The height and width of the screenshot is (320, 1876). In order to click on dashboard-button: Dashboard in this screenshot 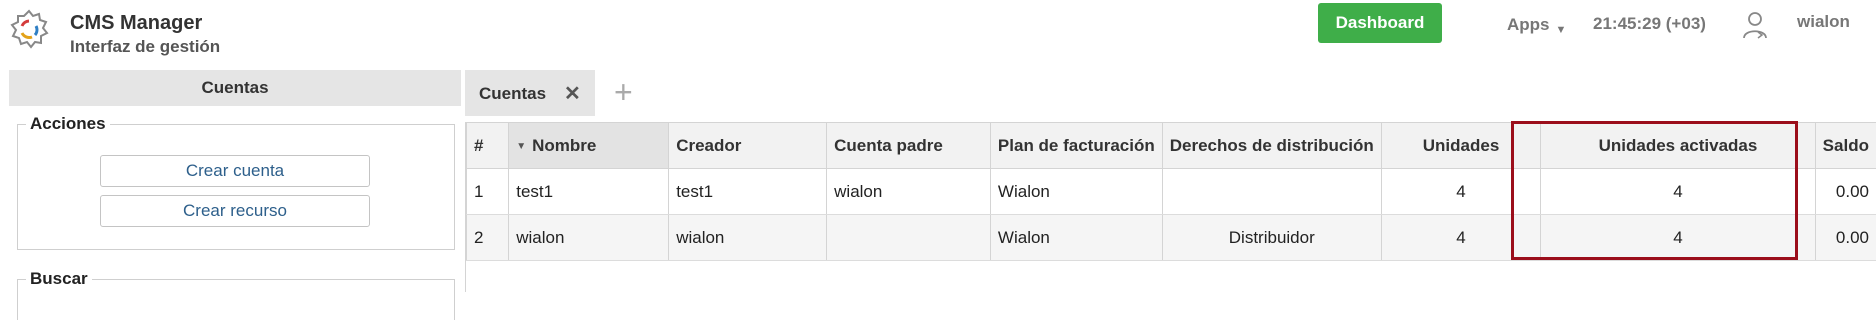, I will do `click(1380, 23)`.